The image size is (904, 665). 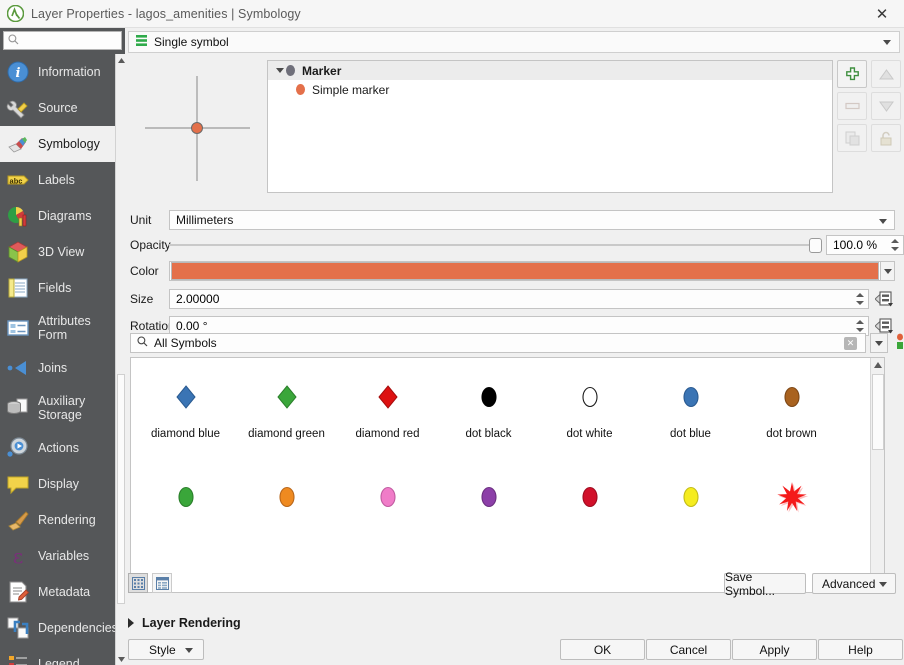 I want to click on layer-rendering-section: Layer Rendering, so click(x=184, y=623).